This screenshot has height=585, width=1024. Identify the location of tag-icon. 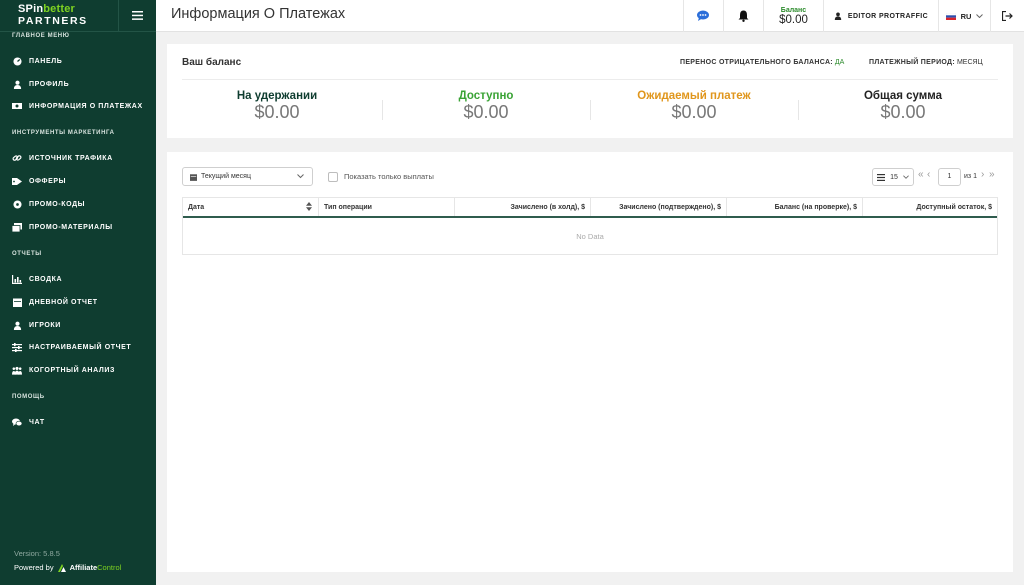
(17, 181).